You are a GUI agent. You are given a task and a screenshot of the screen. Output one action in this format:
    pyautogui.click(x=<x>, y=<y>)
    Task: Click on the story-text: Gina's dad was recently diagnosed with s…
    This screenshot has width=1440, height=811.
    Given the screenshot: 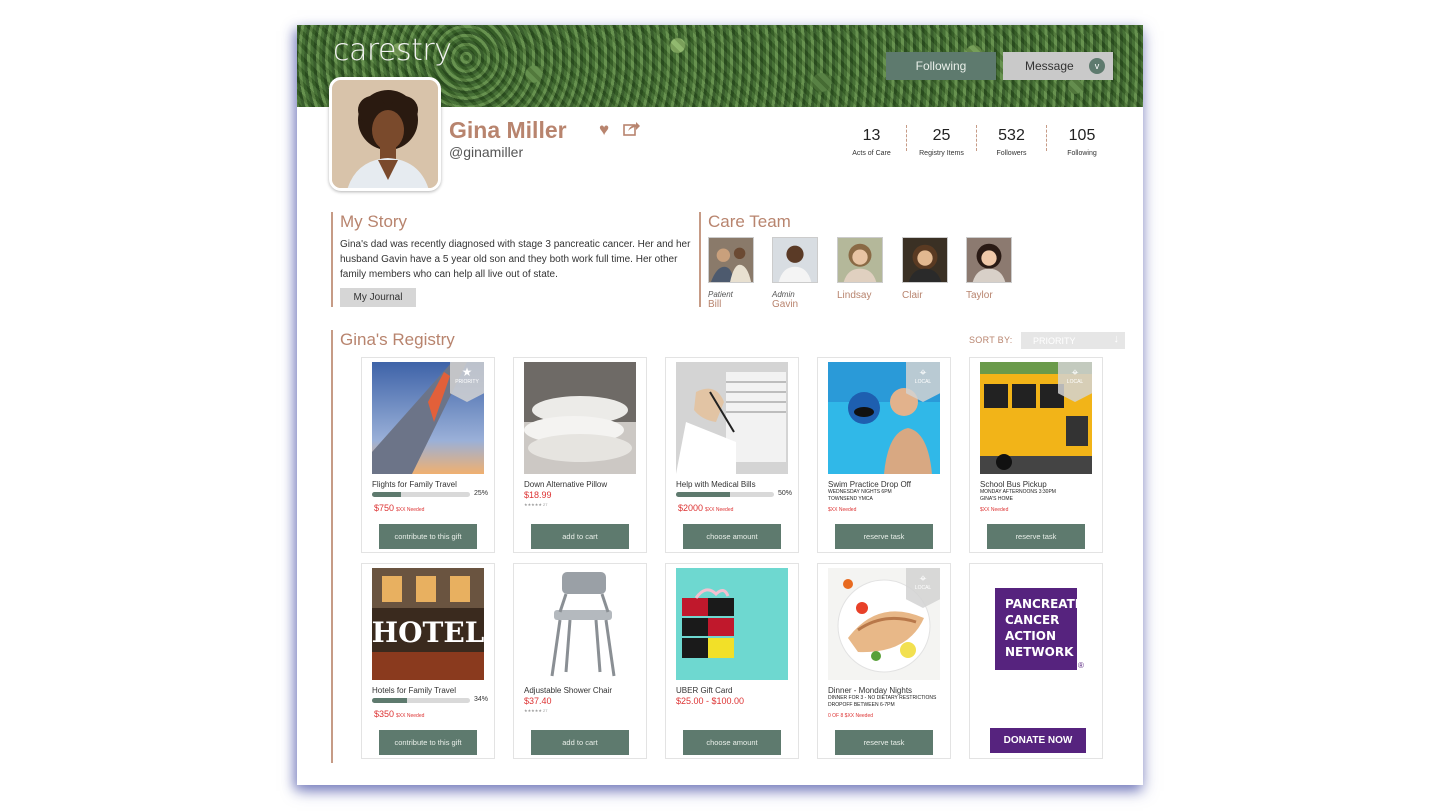 What is the action you would take?
    pyautogui.click(x=515, y=259)
    